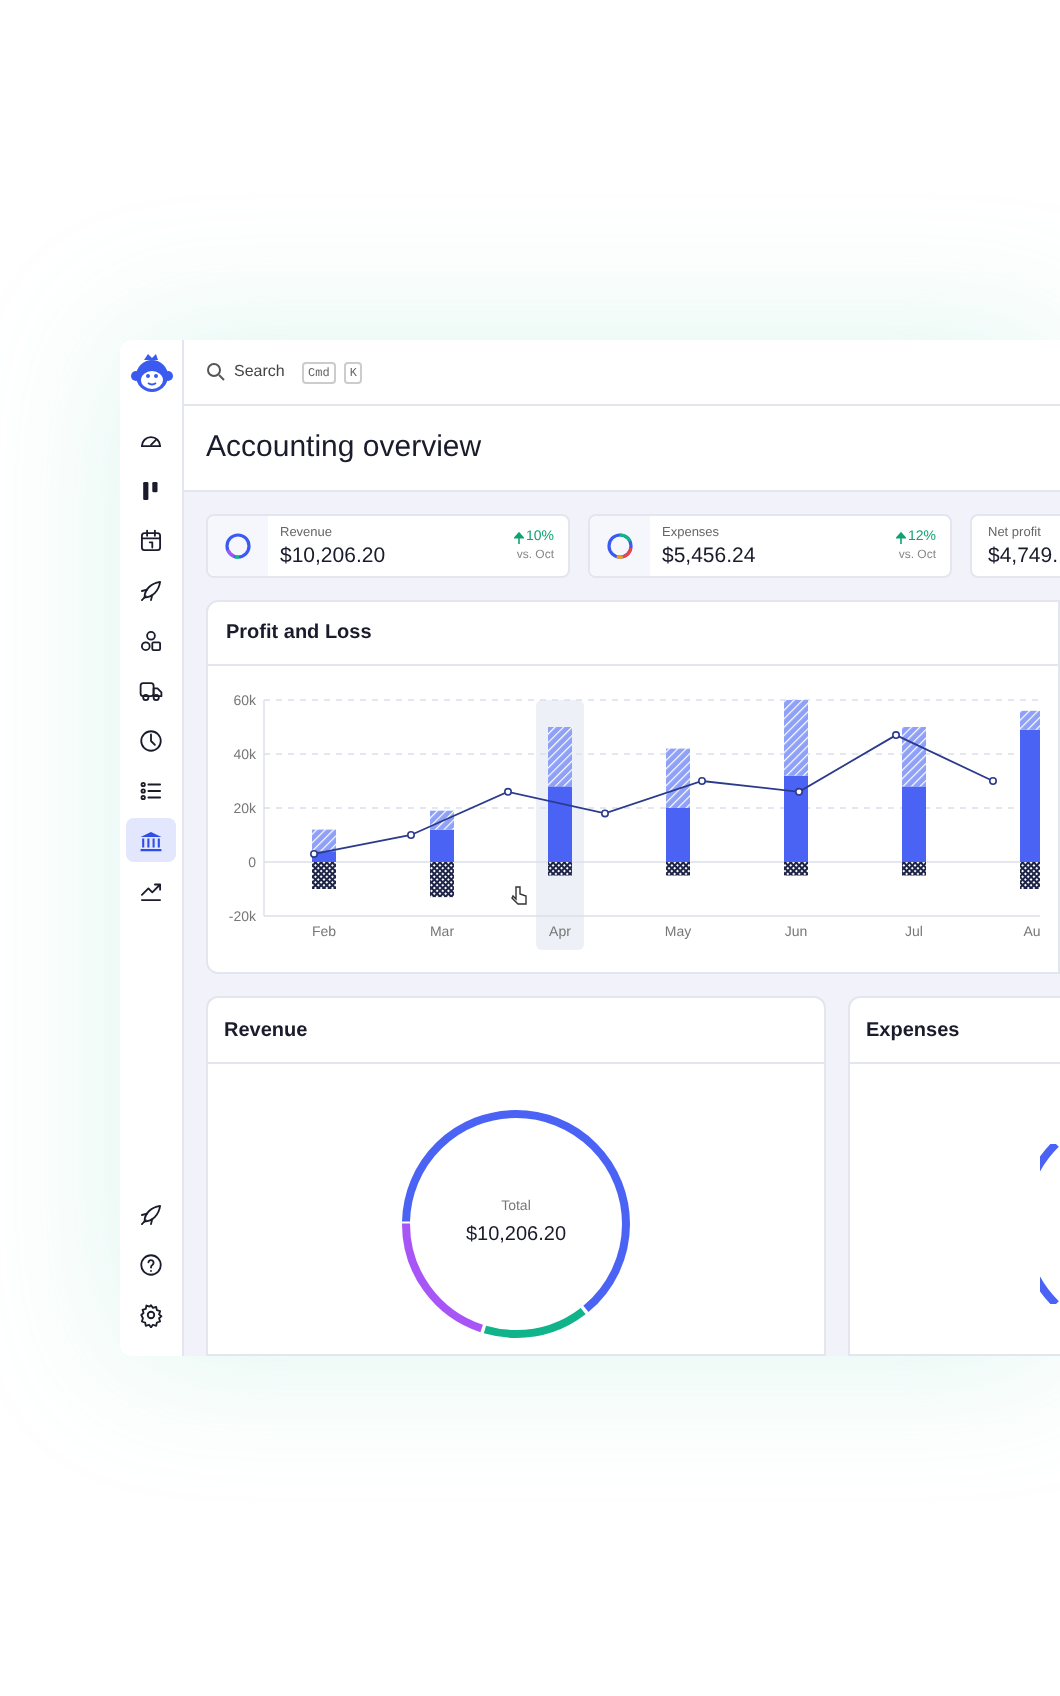 The width and height of the screenshot is (1060, 1696). I want to click on settings-icon, so click(151, 1314).